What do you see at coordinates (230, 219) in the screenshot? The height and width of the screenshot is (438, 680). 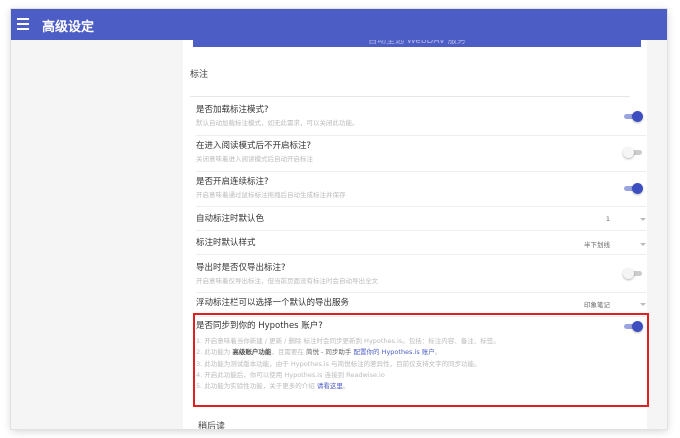 I see `setting-title: 自动标注时默认色` at bounding box center [230, 219].